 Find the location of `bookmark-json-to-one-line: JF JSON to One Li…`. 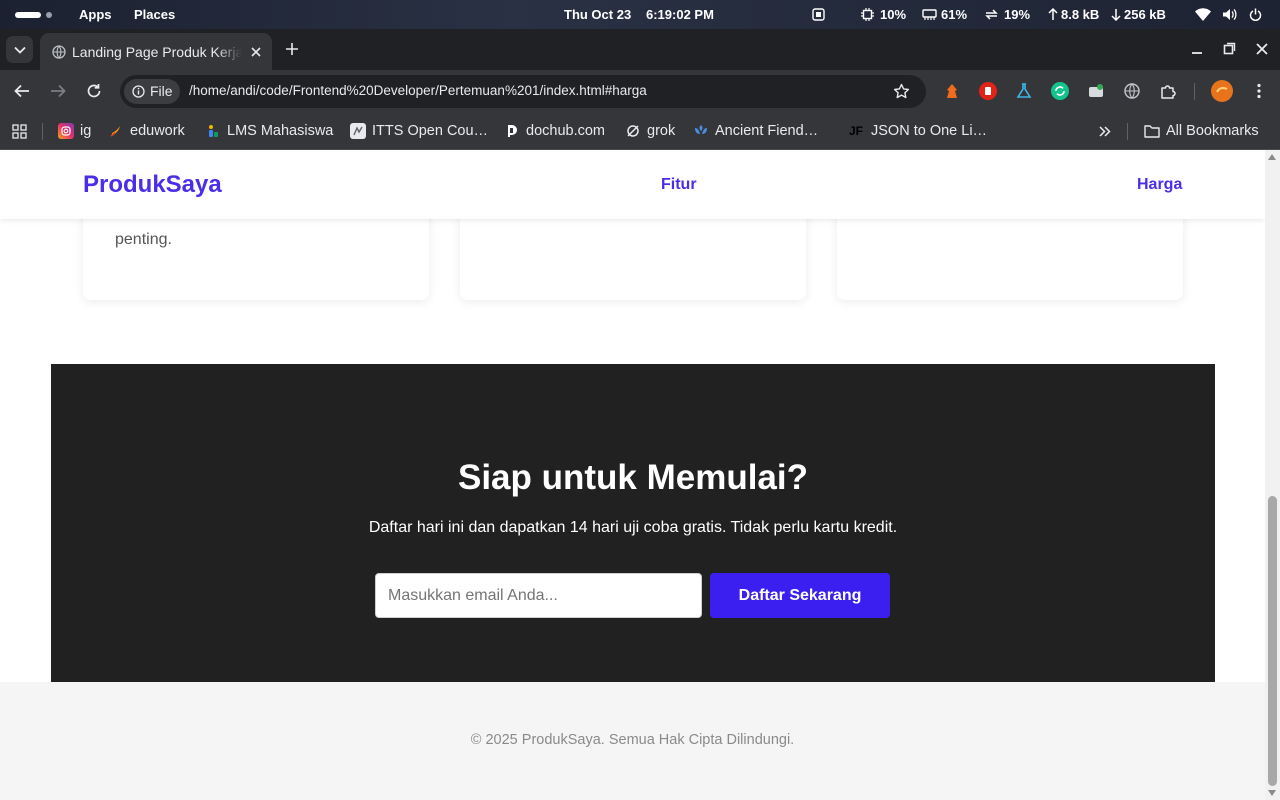

bookmark-json-to-one-line: JF JSON to One Li… is located at coordinates (917, 131).